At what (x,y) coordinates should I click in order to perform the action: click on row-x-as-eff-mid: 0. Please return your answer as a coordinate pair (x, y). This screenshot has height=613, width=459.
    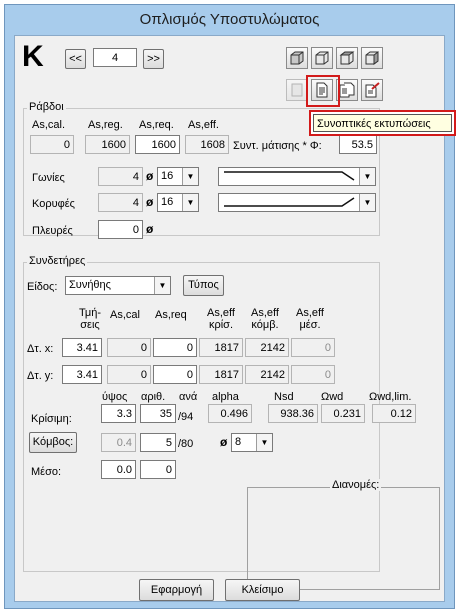
    Looking at the image, I should click on (313, 347).